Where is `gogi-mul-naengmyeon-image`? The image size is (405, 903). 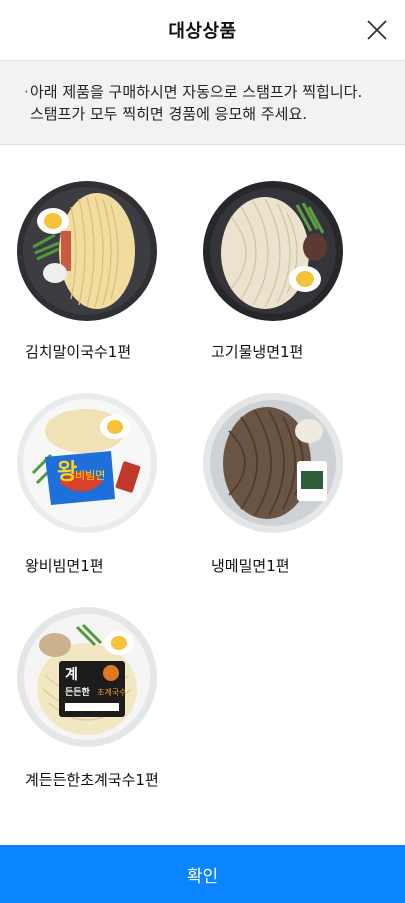
gogi-mul-naengmyeon-image is located at coordinates (273, 251).